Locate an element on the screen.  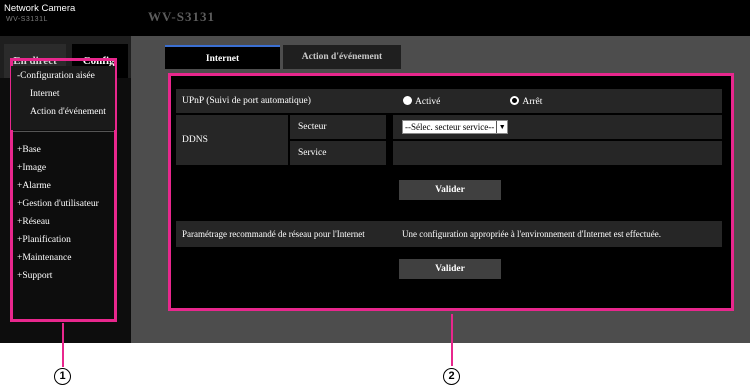
upnp-on-option: Activé is located at coordinates (422, 101).